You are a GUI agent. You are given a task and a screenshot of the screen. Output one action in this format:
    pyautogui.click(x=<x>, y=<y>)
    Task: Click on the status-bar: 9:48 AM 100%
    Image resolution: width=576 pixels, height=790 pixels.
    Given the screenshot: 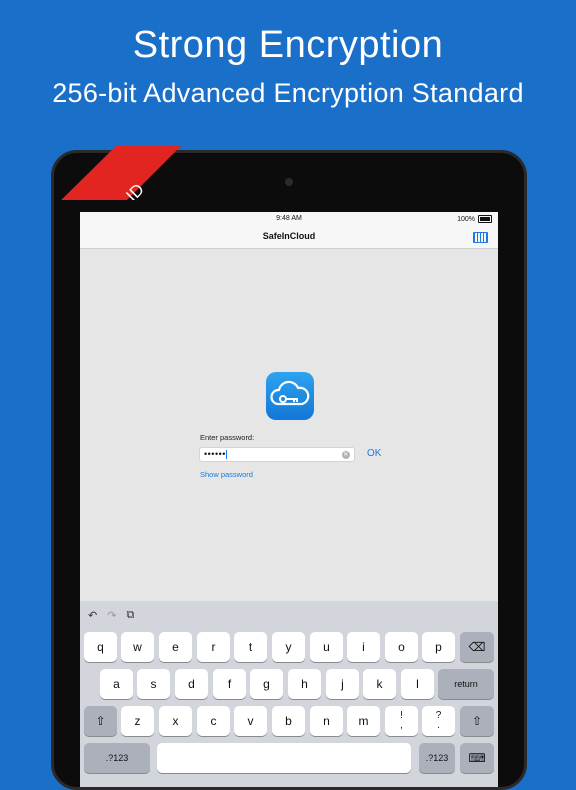 What is the action you would take?
    pyautogui.click(x=289, y=219)
    